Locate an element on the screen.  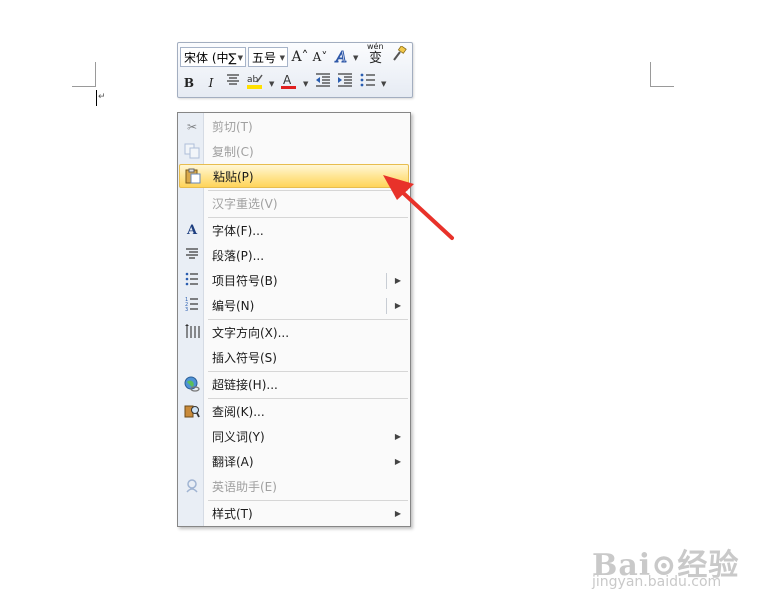
research-icon is located at coordinates (192, 412).